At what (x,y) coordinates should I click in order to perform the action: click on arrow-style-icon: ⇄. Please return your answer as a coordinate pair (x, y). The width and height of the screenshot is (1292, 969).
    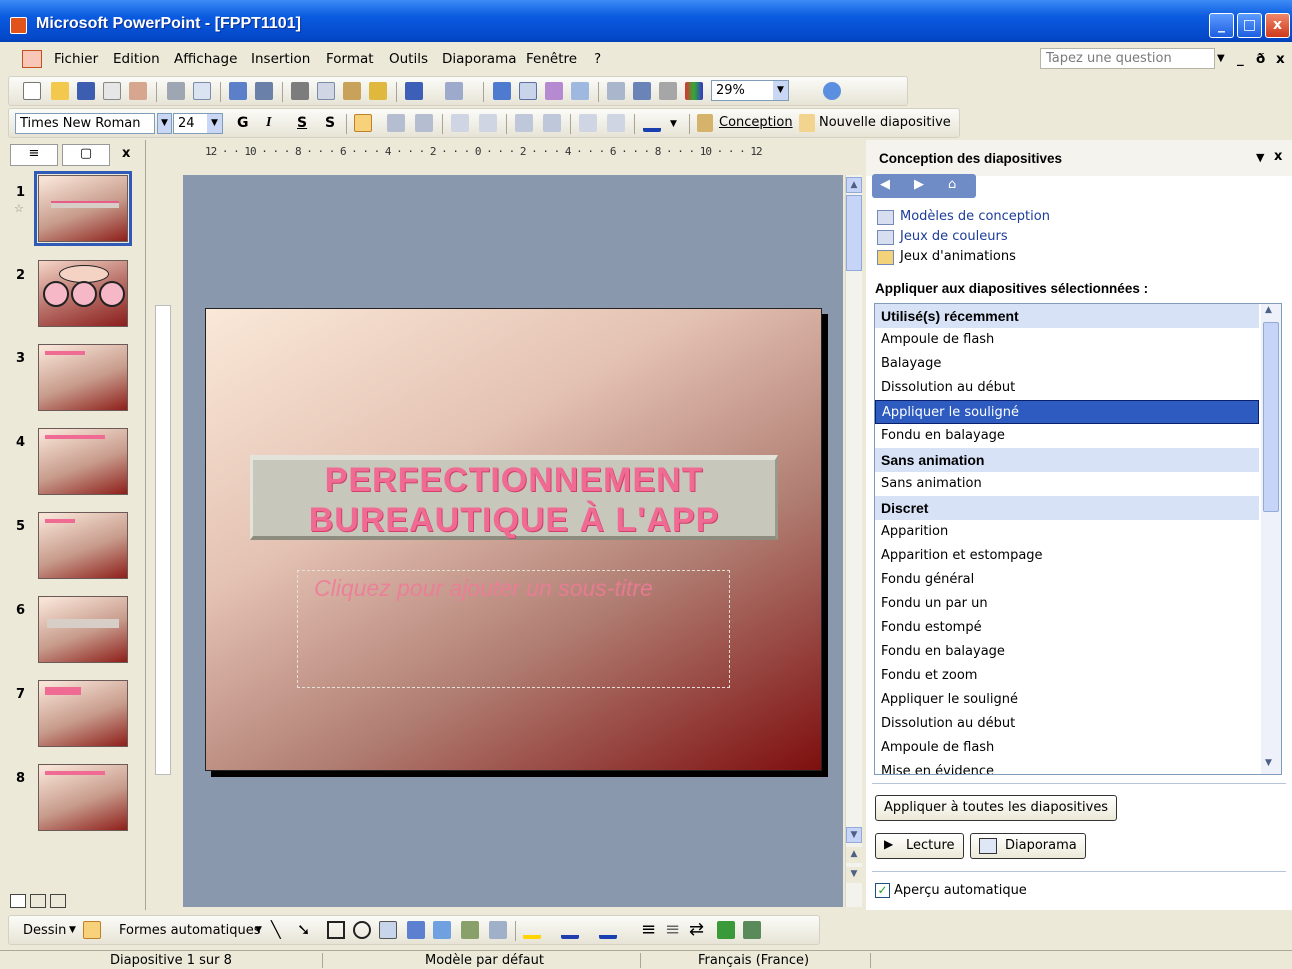
    Looking at the image, I should click on (696, 929).